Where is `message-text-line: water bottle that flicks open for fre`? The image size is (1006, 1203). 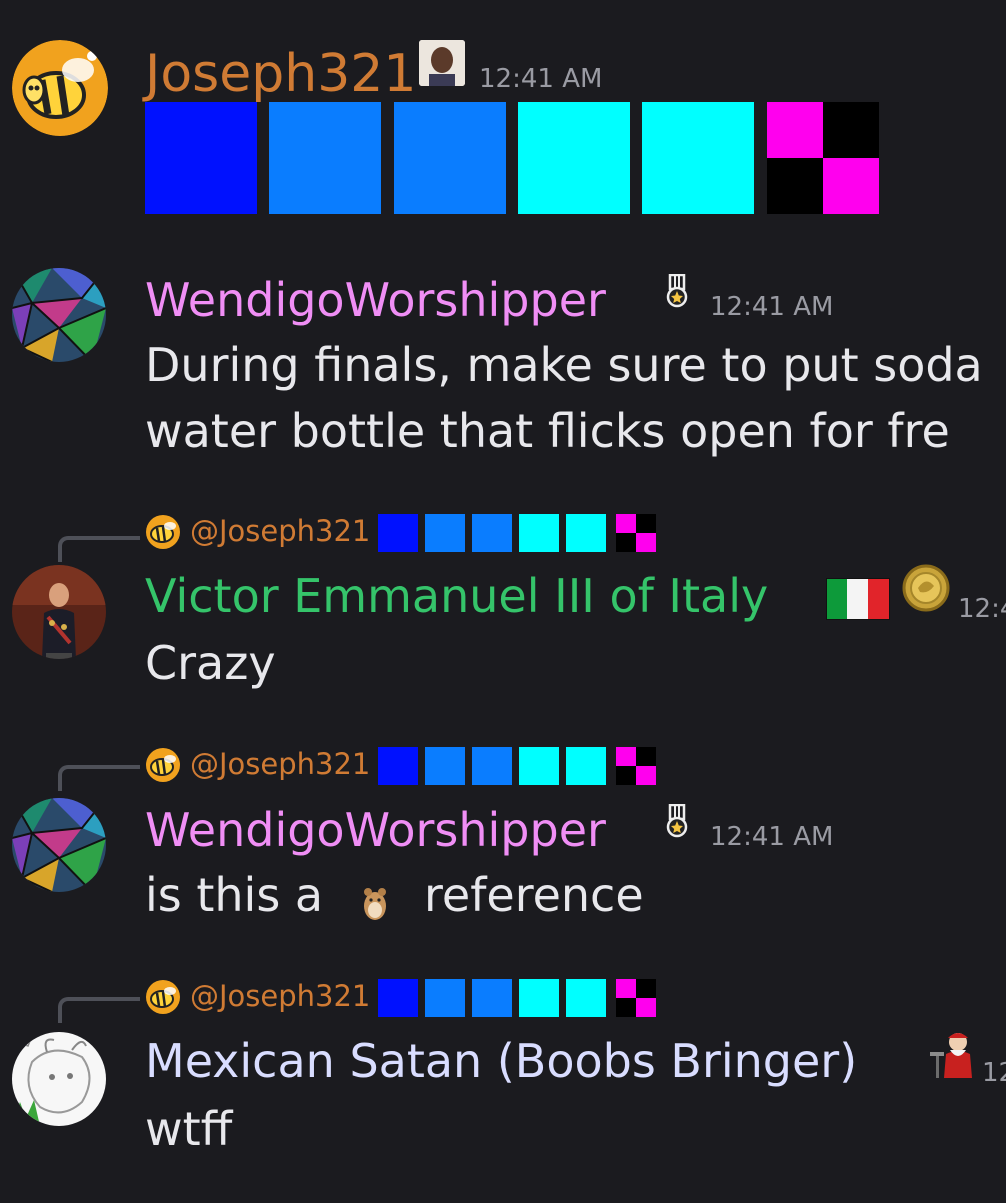 message-text-line: water bottle that flicks open for fre is located at coordinates (547, 431).